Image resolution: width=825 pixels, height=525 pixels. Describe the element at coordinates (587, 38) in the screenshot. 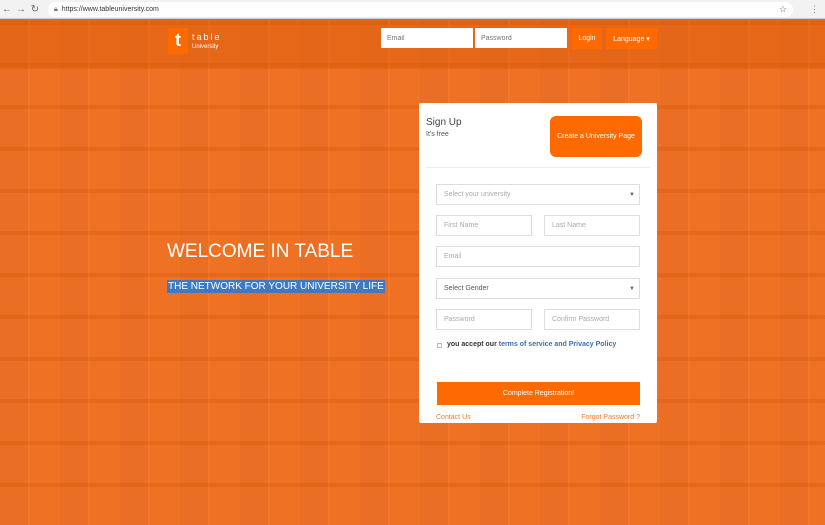

I see `login-button: Login` at that location.